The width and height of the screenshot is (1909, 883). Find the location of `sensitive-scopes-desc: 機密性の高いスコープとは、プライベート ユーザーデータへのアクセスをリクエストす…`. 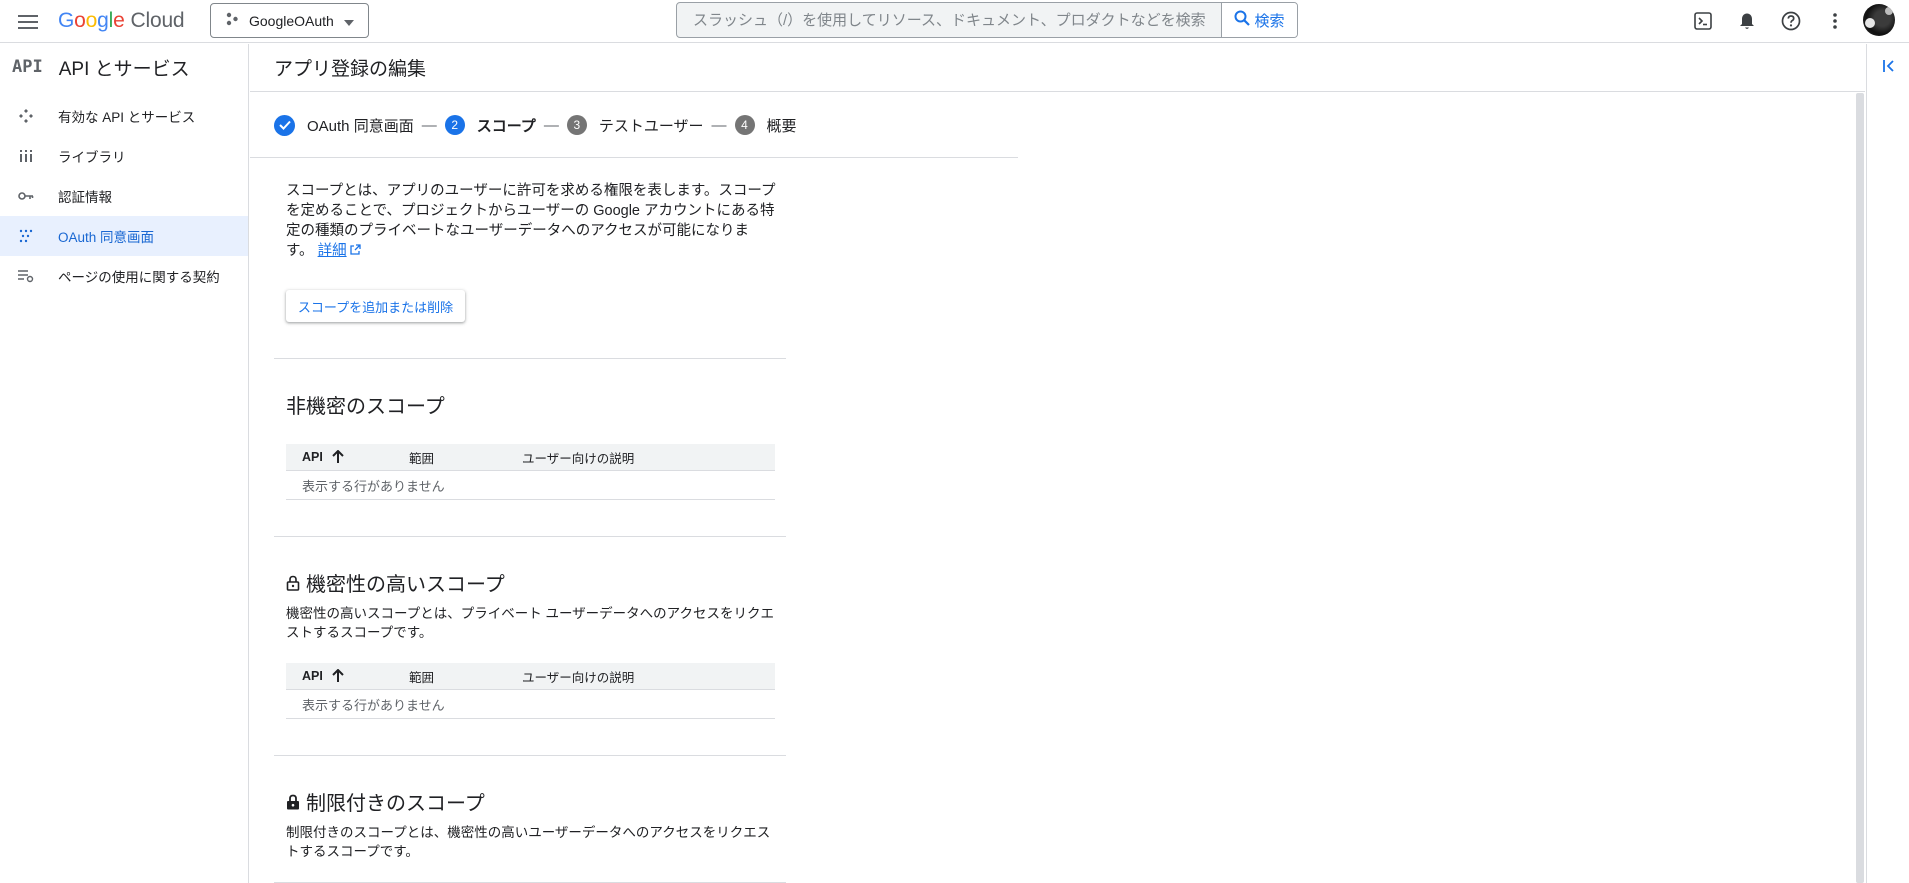

sensitive-scopes-desc: 機密性の高いスコープとは、プライベート ユーザーデータへのアクセスをリクエストす… is located at coordinates (530, 623).